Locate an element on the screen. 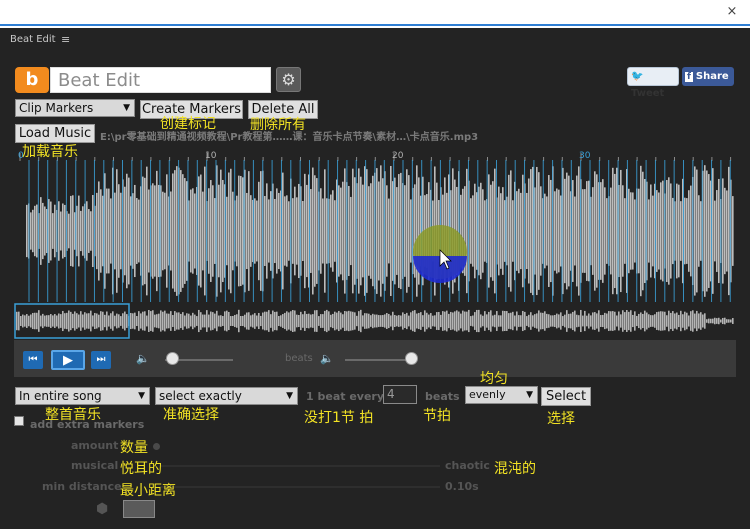 The height and width of the screenshot is (529, 750). beats-volume-knob is located at coordinates (411, 358).